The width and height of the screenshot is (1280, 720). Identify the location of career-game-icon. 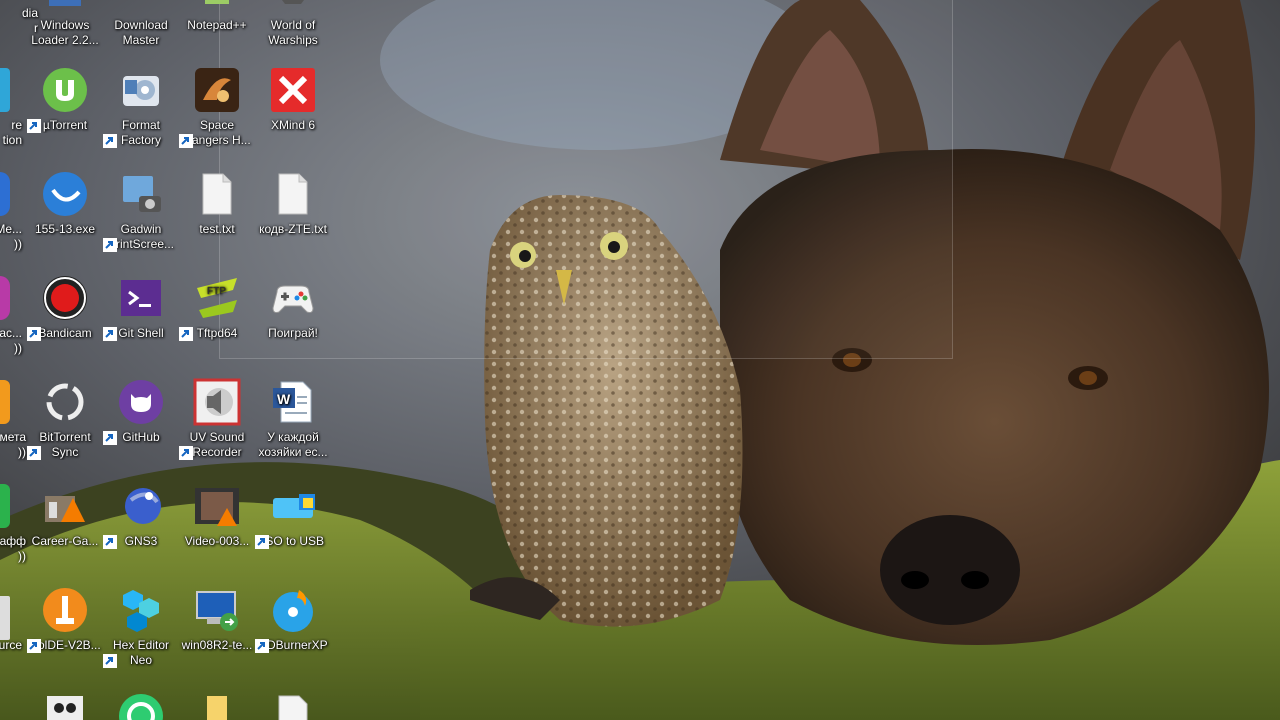
(65, 506).